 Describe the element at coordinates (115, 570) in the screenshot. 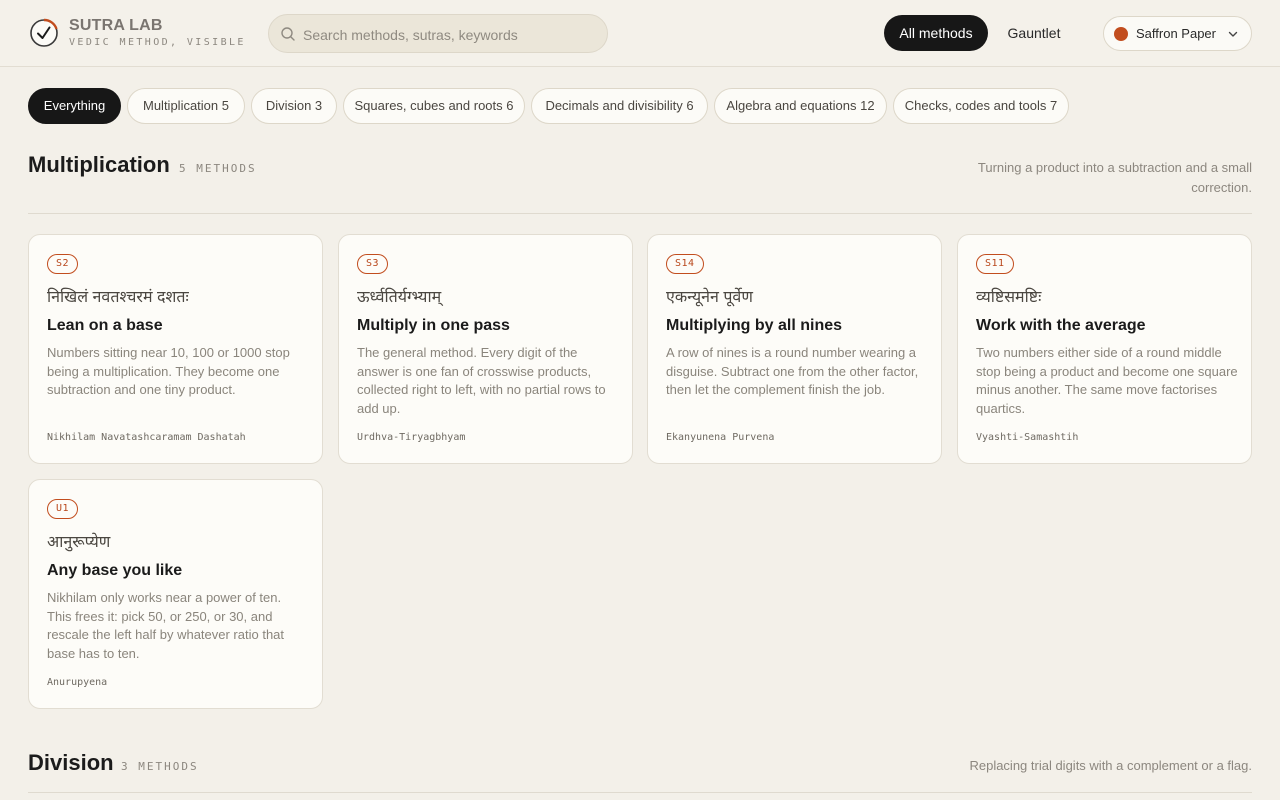

I see `method-title: Any base you like` at that location.